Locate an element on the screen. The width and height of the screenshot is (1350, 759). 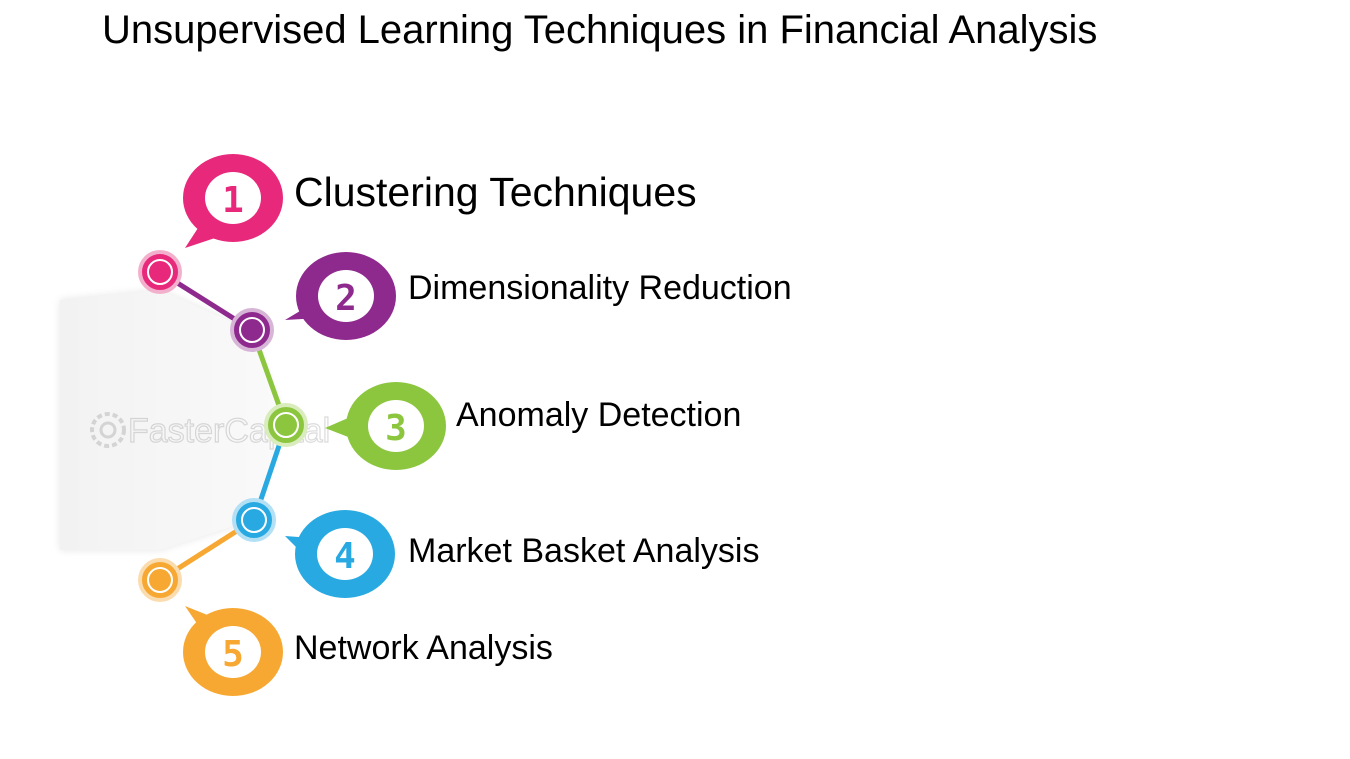
step-label-4: Market Basket Analysis is located at coordinates (584, 551).